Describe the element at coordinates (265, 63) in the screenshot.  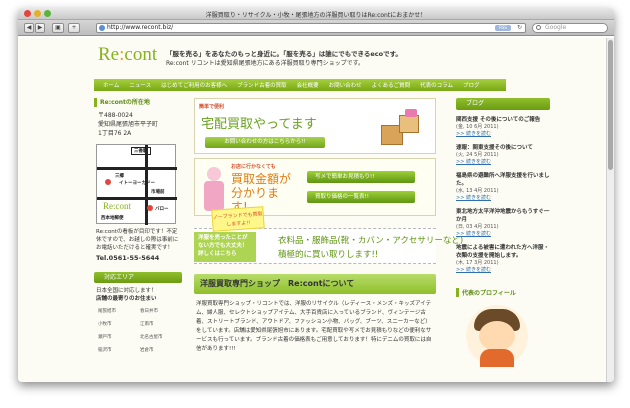
I see `tagline-secondary: Re:cont リコントは愛知県尾張地方にある洋服買取り専門ショップです。` at that location.